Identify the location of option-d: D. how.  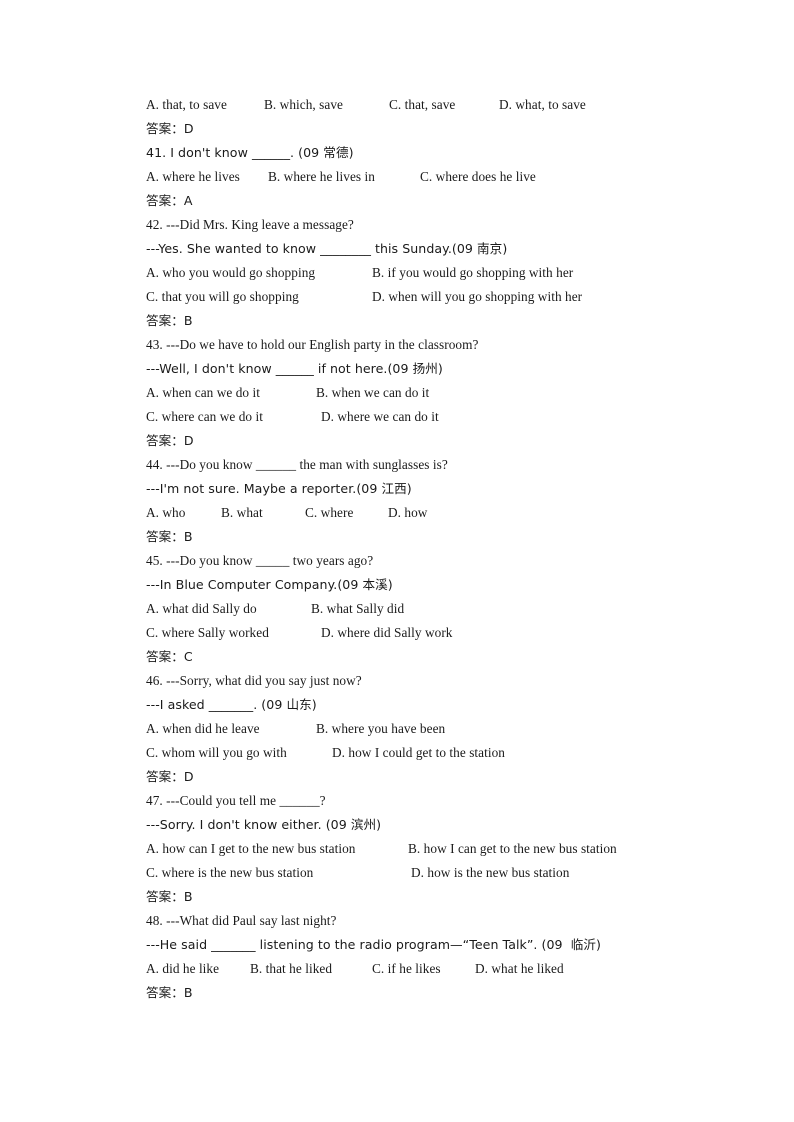
(408, 512).